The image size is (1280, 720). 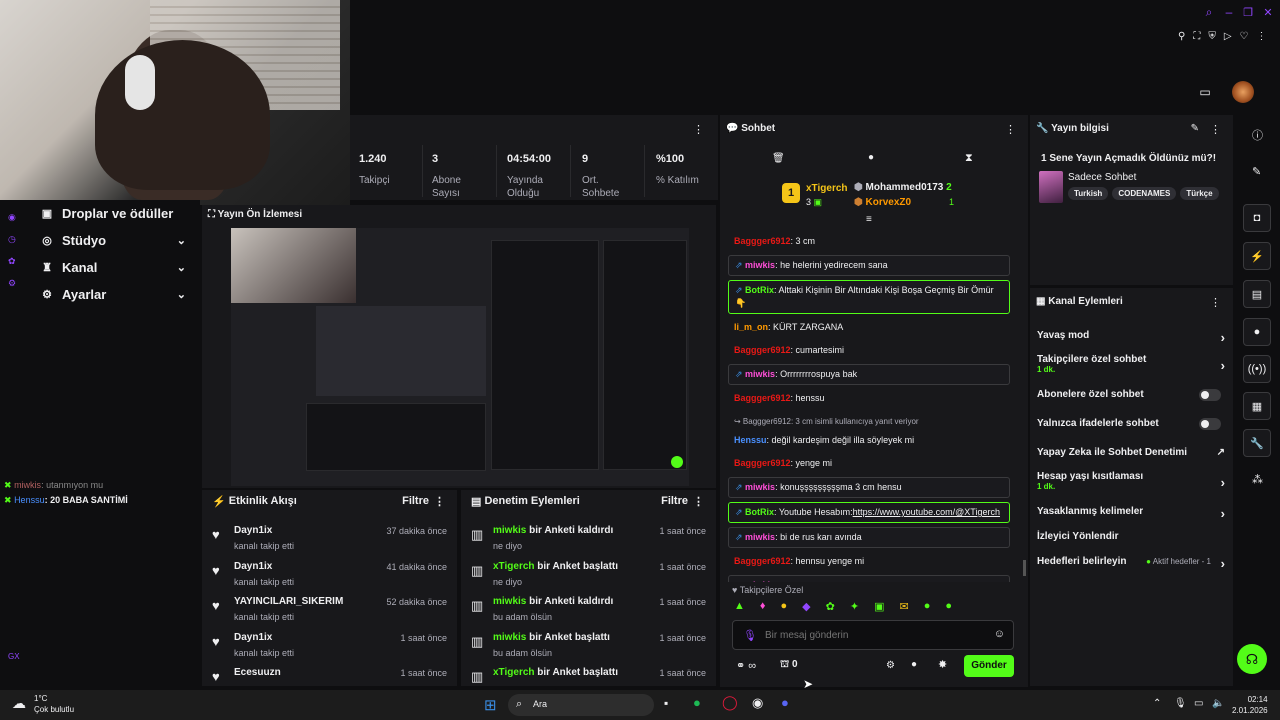 What do you see at coordinates (1144, 193) in the screenshot?
I see `tag: CODENAMES` at bounding box center [1144, 193].